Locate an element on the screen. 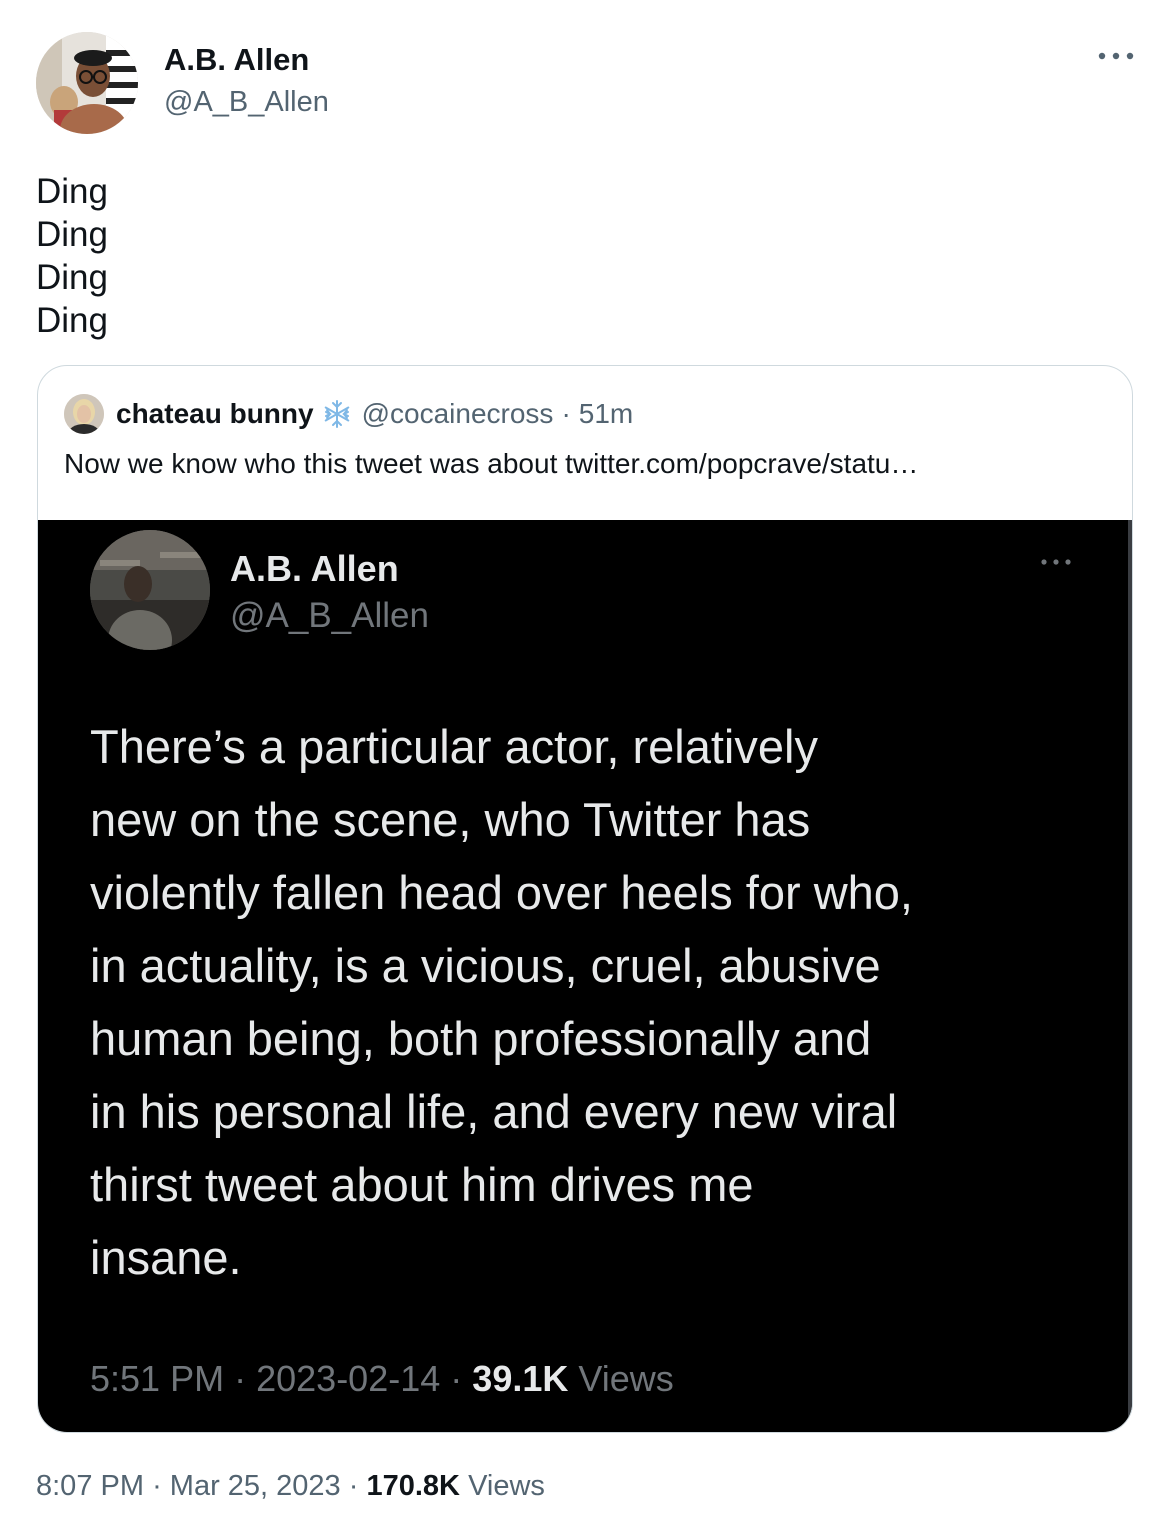 The width and height of the screenshot is (1170, 1523). screenshot-author-avatar is located at coordinates (150, 590).